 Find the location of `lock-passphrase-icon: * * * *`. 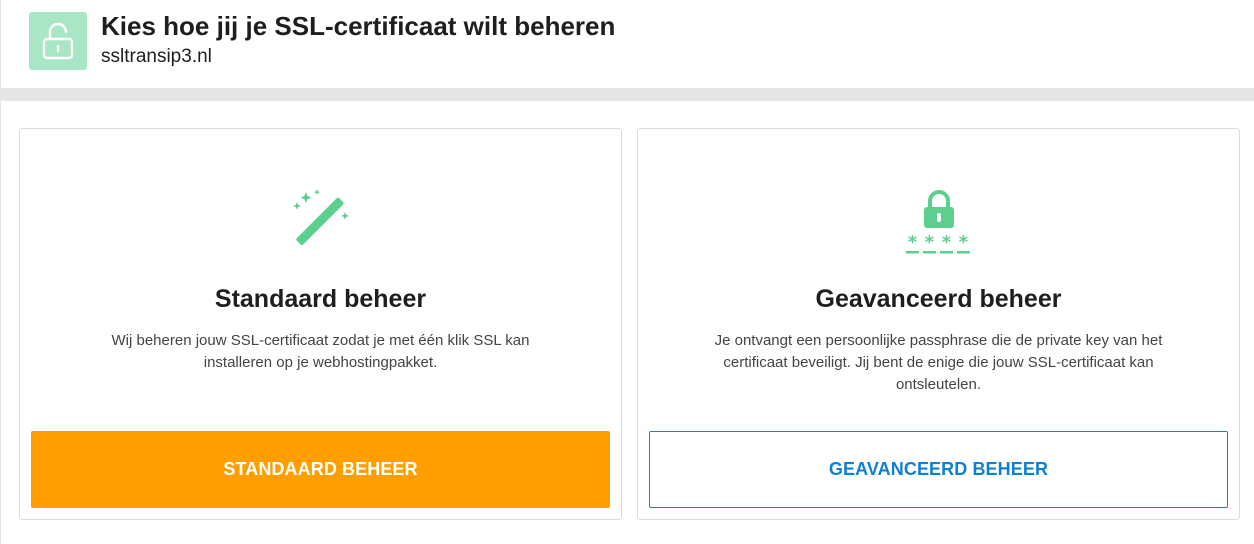

lock-passphrase-icon: * * * * is located at coordinates (939, 221).